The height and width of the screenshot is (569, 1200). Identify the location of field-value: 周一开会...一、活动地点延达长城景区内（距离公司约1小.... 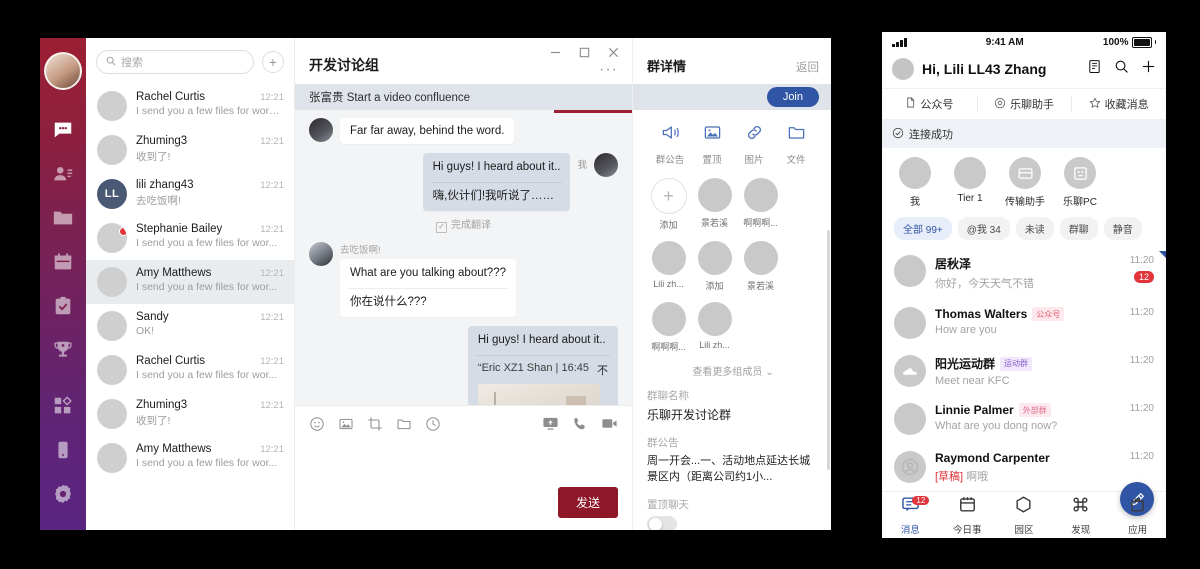
(729, 469).